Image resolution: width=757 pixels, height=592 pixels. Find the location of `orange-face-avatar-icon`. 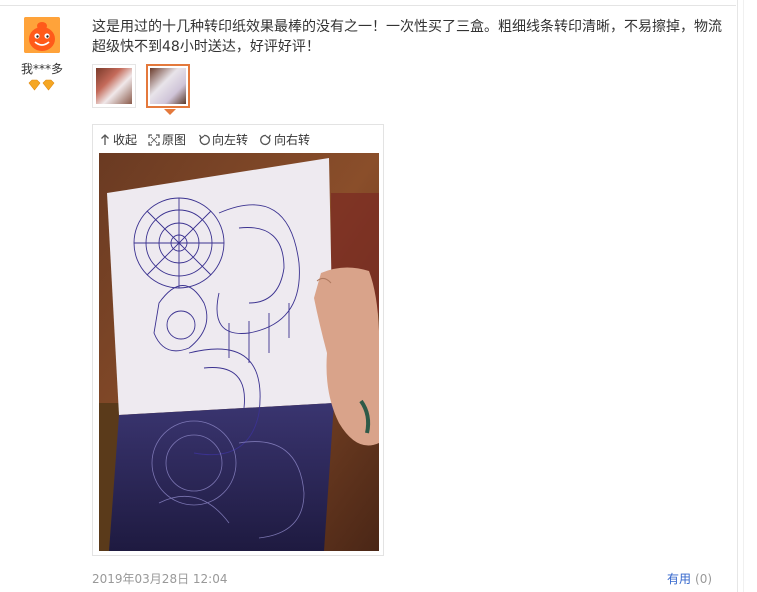

orange-face-avatar-icon is located at coordinates (42, 35).